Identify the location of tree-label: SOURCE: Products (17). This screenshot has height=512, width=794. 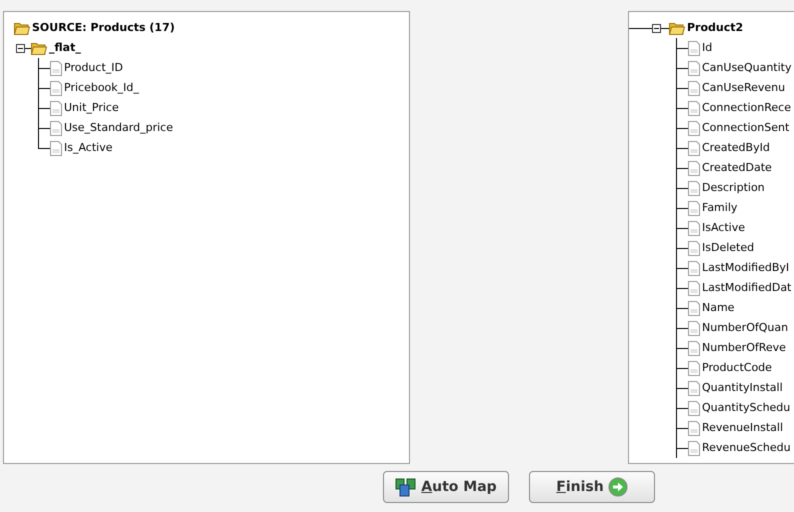
(103, 28).